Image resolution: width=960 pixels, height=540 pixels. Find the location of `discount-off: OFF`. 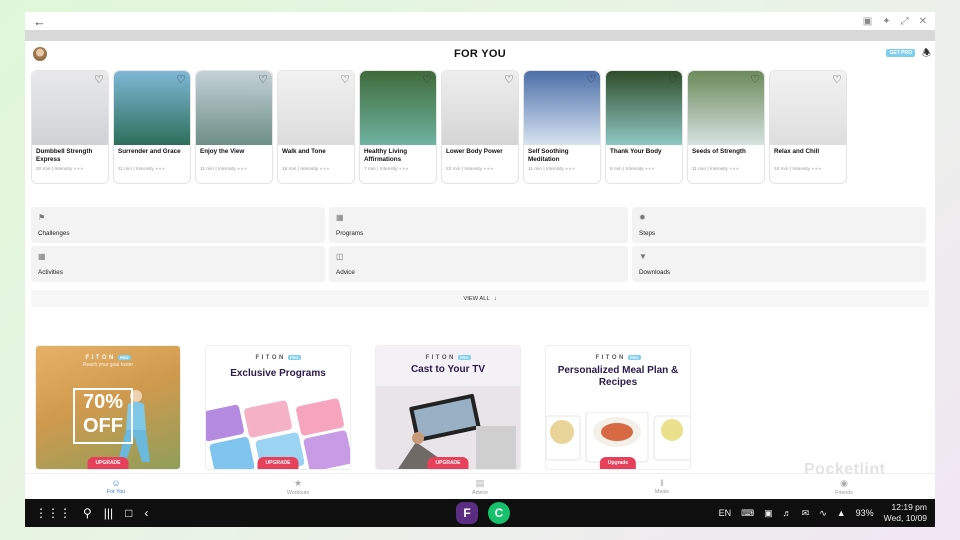

discount-off: OFF is located at coordinates (103, 426).